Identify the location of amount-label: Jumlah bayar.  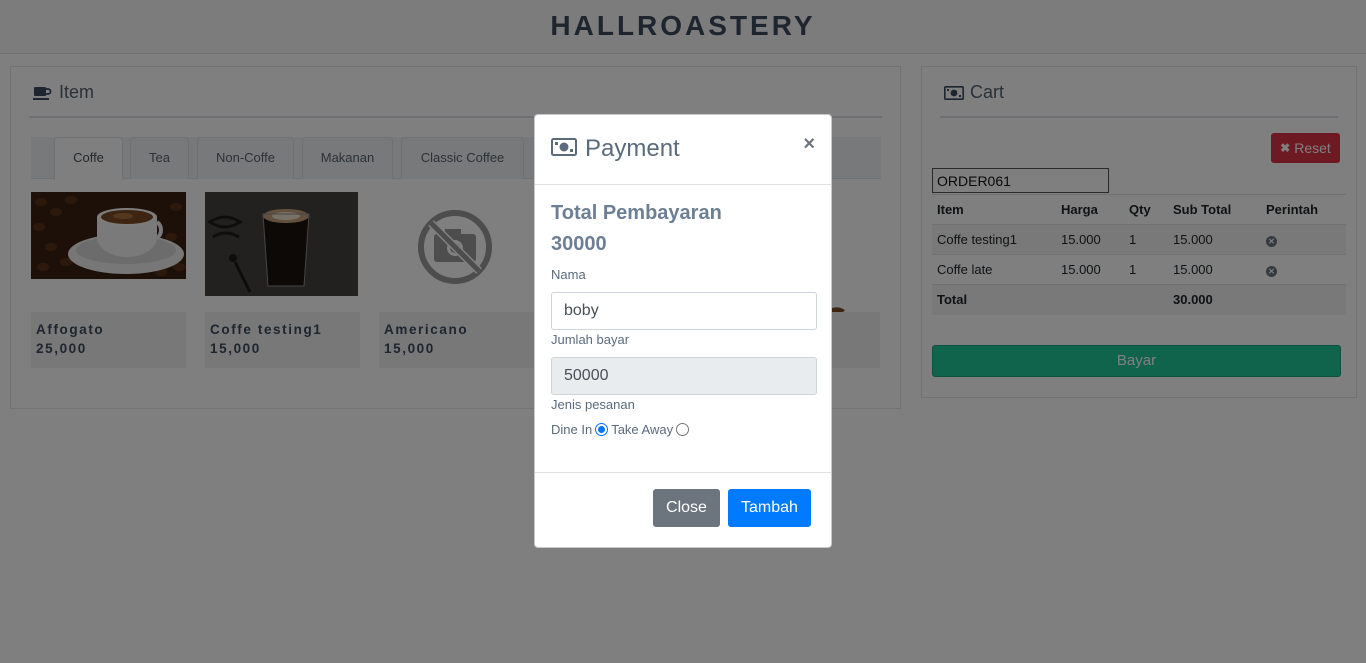
(590, 339).